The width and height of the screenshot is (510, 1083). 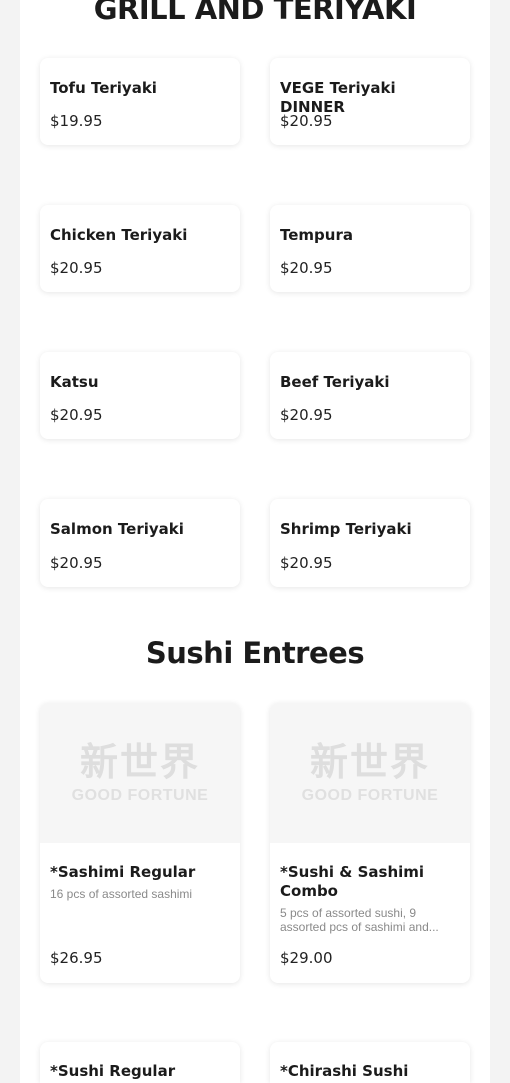 I want to click on menu-item-name: *Sashimi Regular, so click(x=123, y=872).